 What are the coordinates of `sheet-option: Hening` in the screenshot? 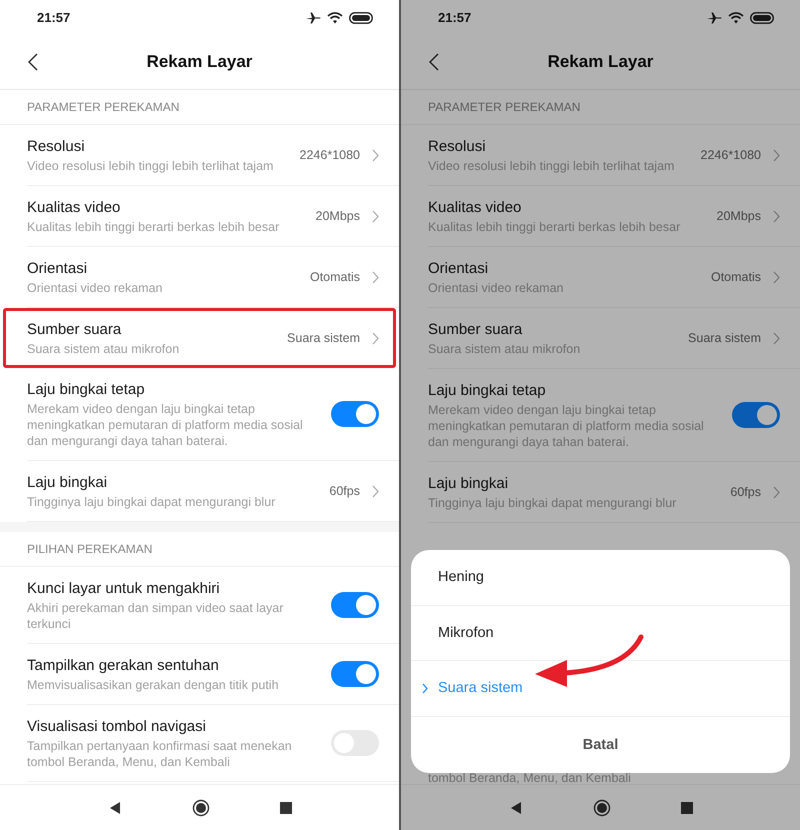 It's located at (600, 578).